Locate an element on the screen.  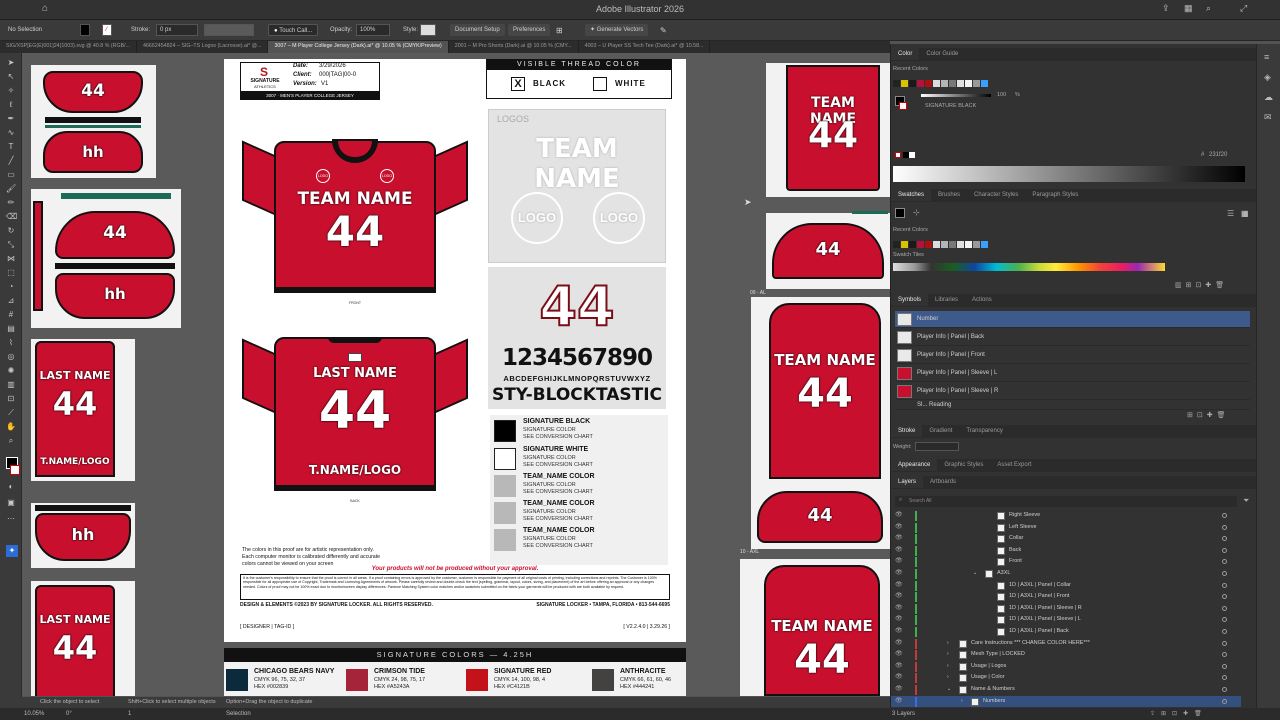
tab-color-guide: Color Guide is located at coordinates (942, 54).